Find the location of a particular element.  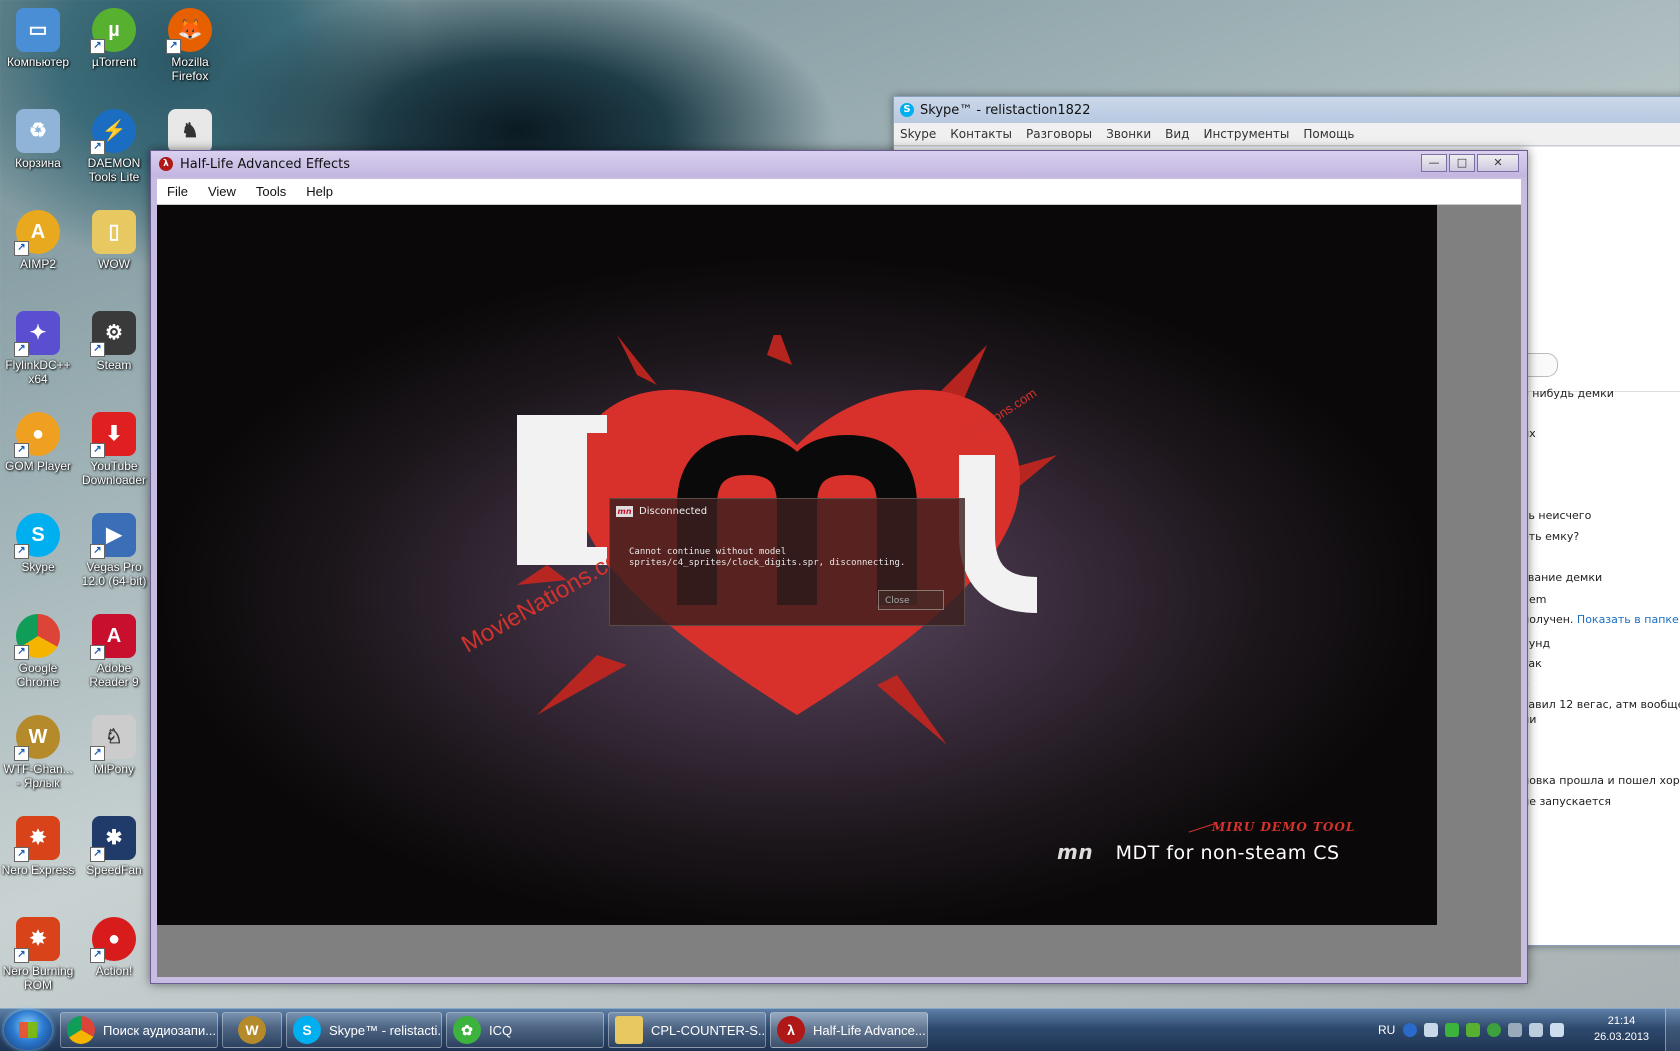

icq-tray-icon is located at coordinates (1452, 1030).